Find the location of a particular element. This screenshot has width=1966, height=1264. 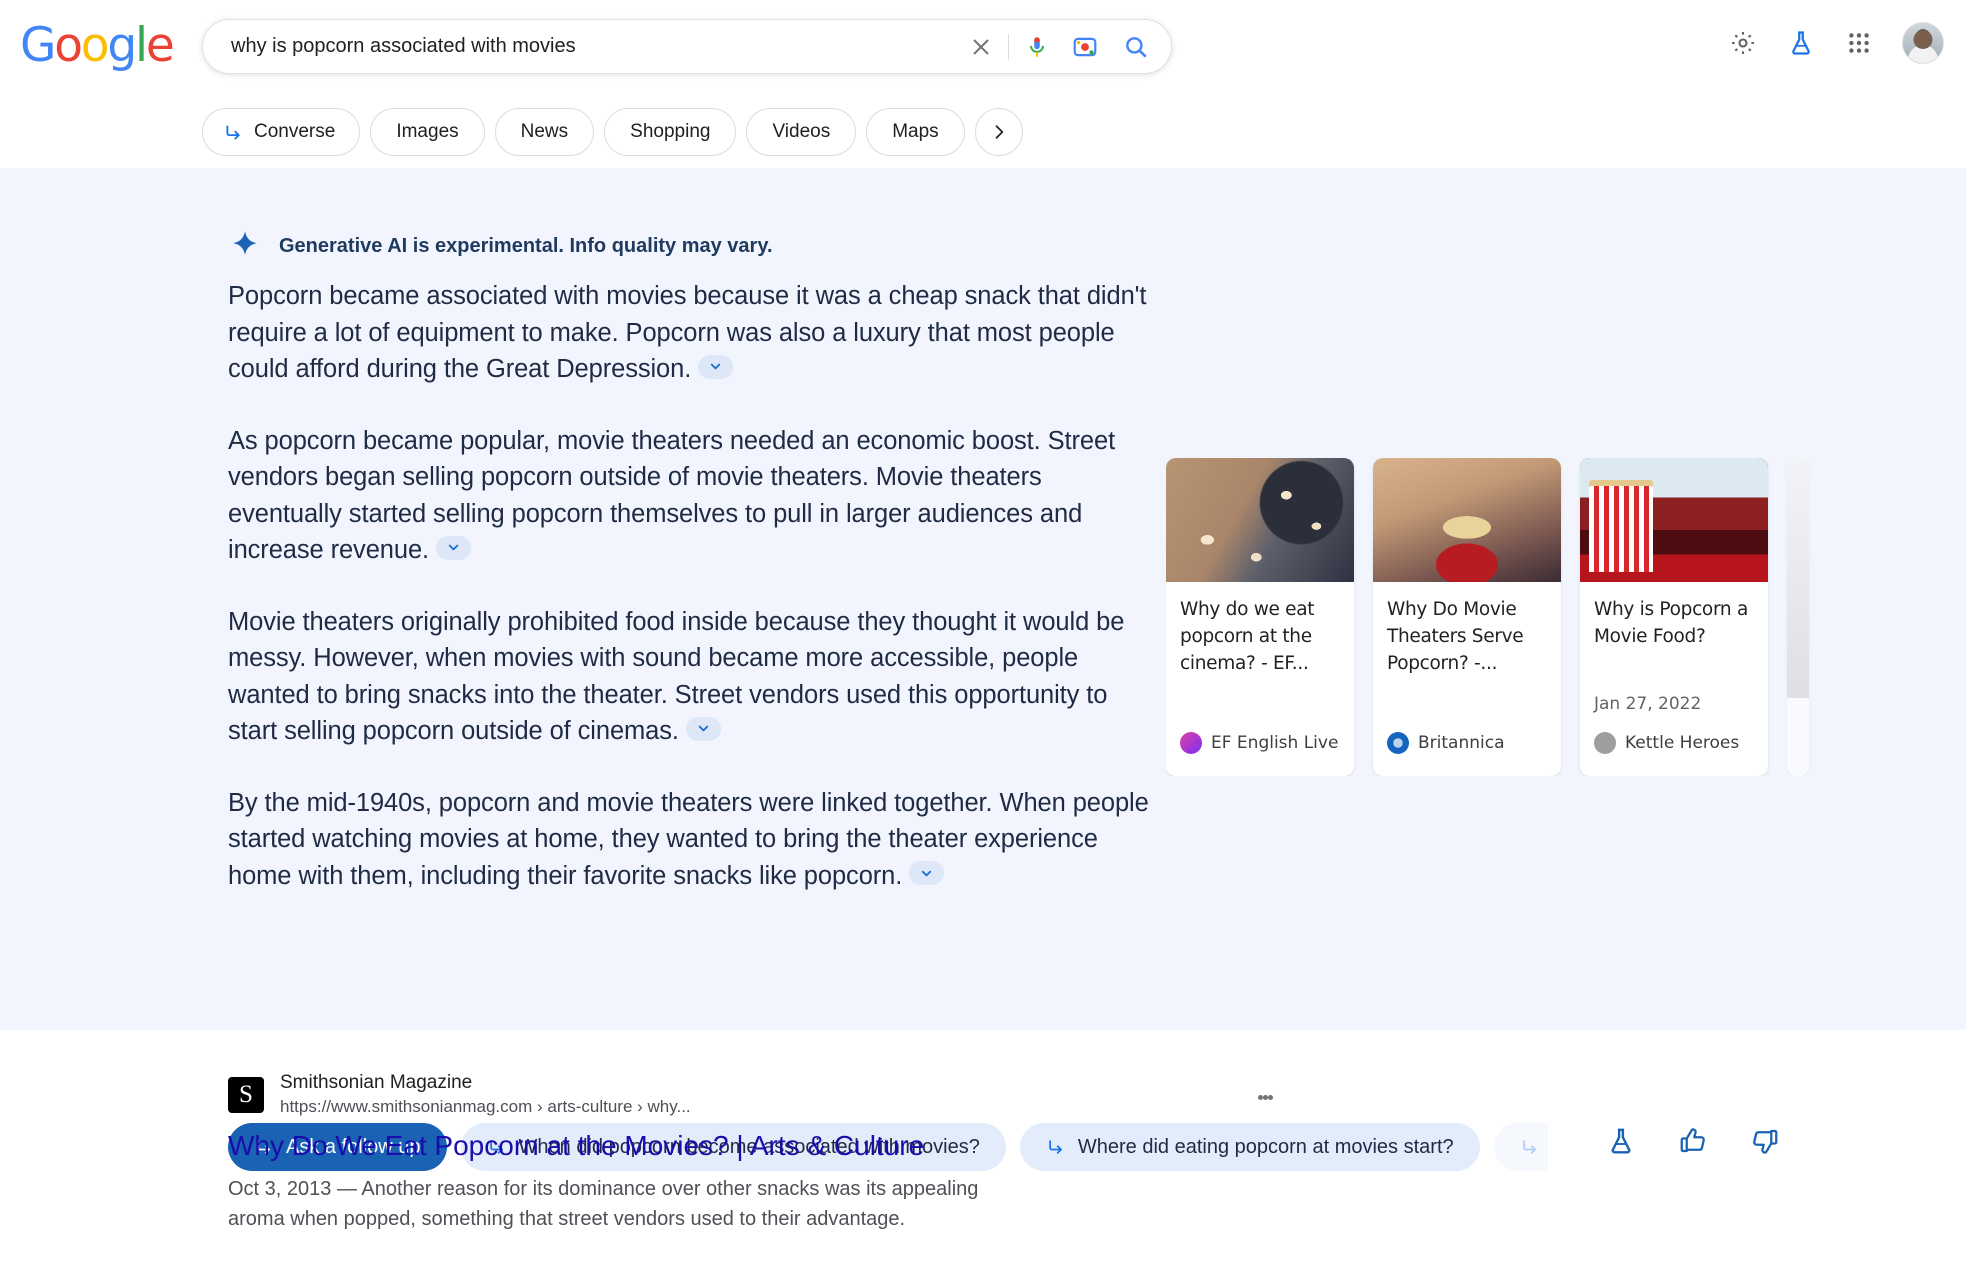

kebab-menu-icon is located at coordinates (1265, 1097).